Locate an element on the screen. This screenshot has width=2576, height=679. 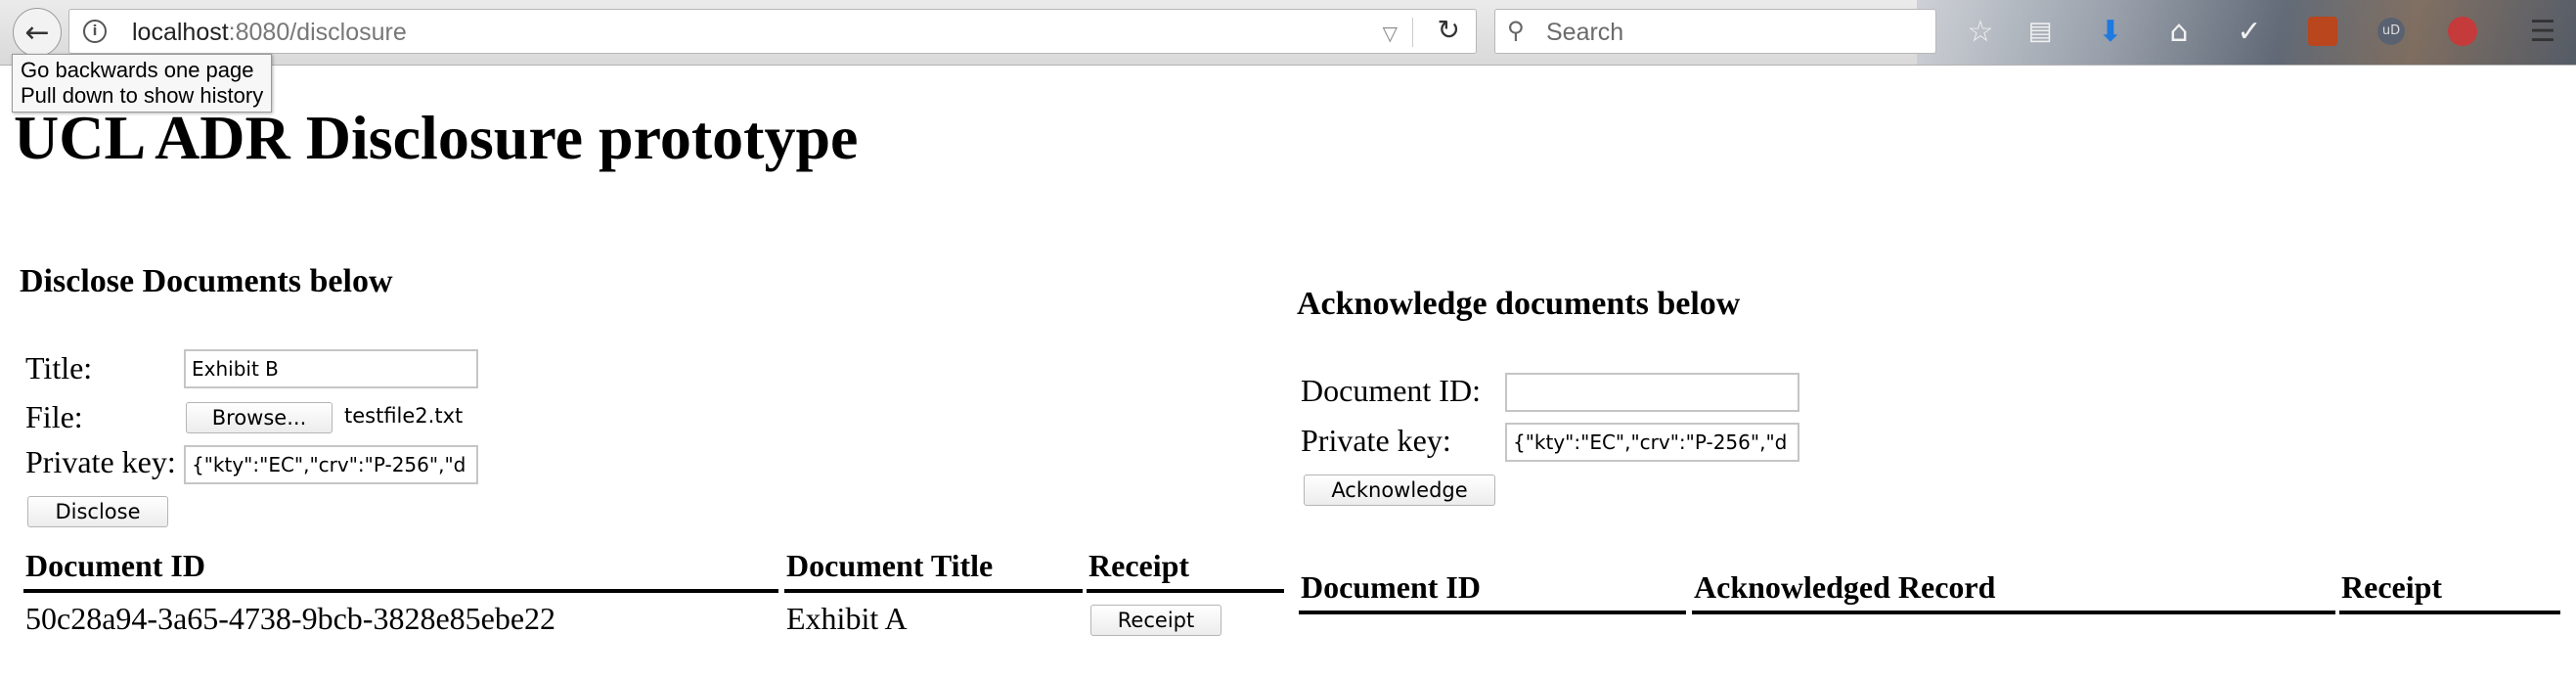
search-icon: ⚲ is located at coordinates (1516, 30).